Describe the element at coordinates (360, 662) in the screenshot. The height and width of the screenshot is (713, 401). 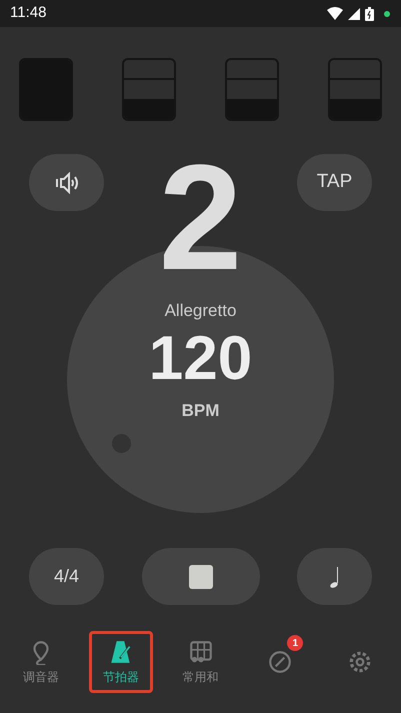
I see `settings-icon` at that location.